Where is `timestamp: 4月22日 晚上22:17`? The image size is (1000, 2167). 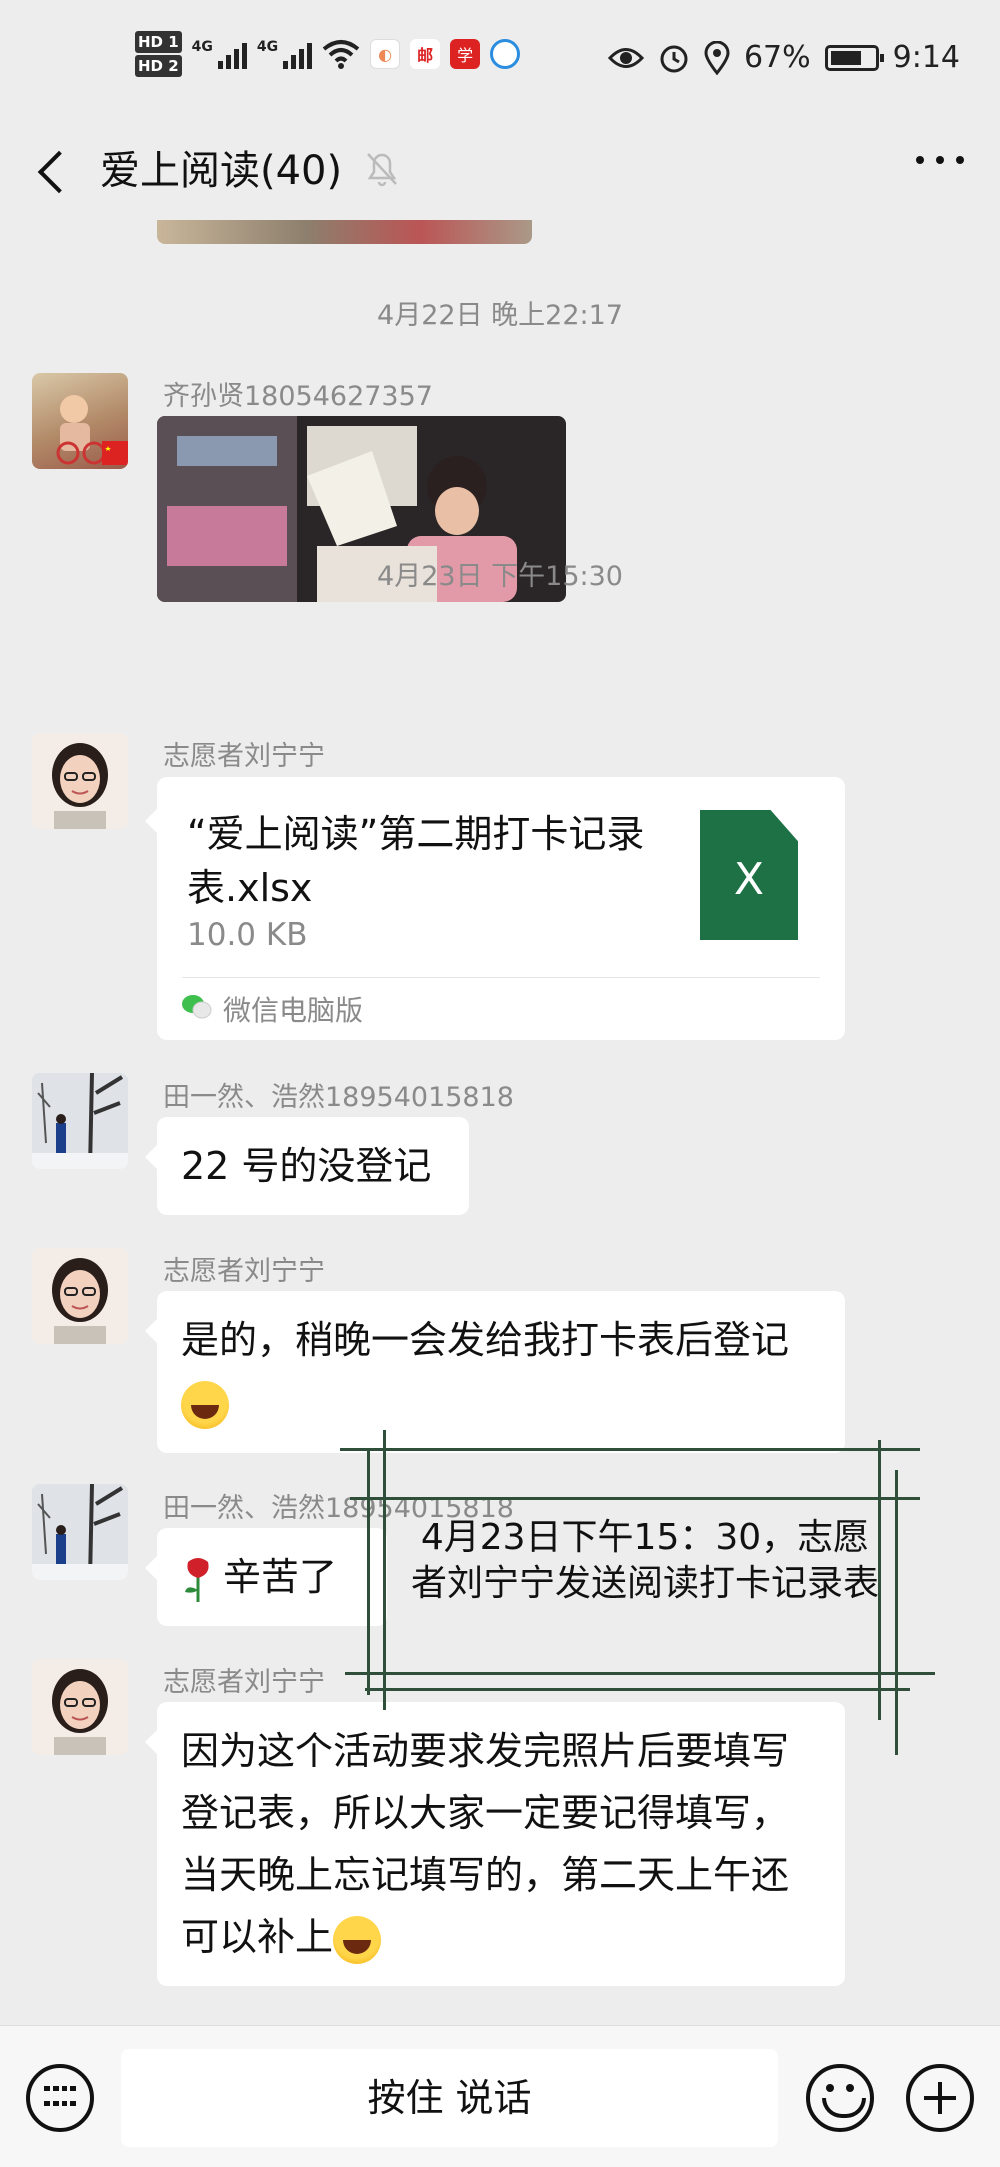 timestamp: 4月22日 晚上22:17 is located at coordinates (500, 315).